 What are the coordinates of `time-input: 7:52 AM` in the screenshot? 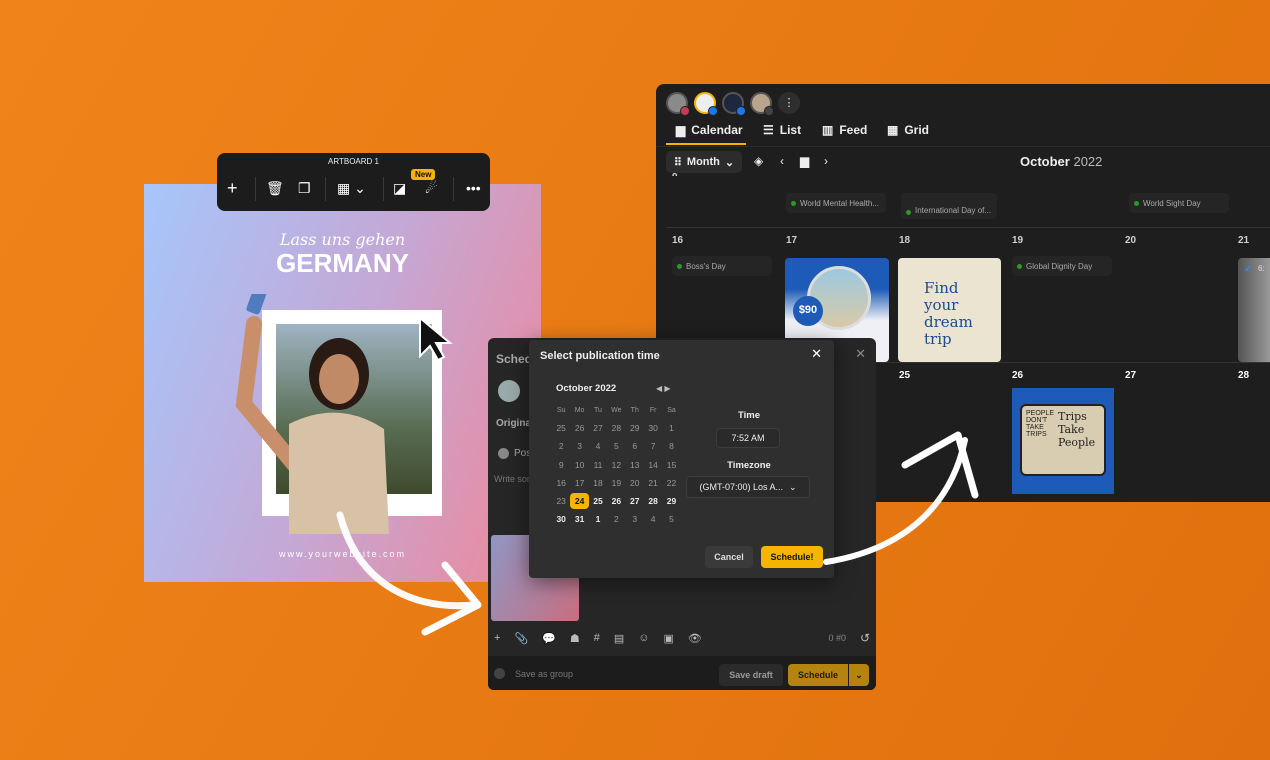 It's located at (748, 438).